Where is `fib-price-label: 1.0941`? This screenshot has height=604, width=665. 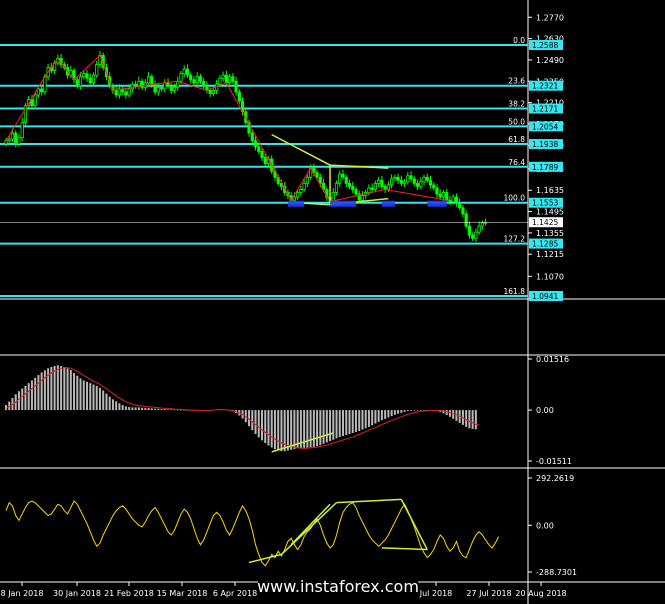
fib-price-label: 1.0941 is located at coordinates (545, 296).